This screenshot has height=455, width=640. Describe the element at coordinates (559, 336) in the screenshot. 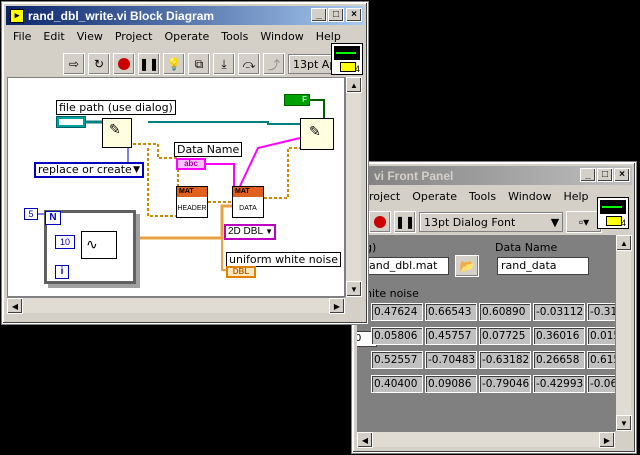

I see `array-cell: 0.36016` at that location.